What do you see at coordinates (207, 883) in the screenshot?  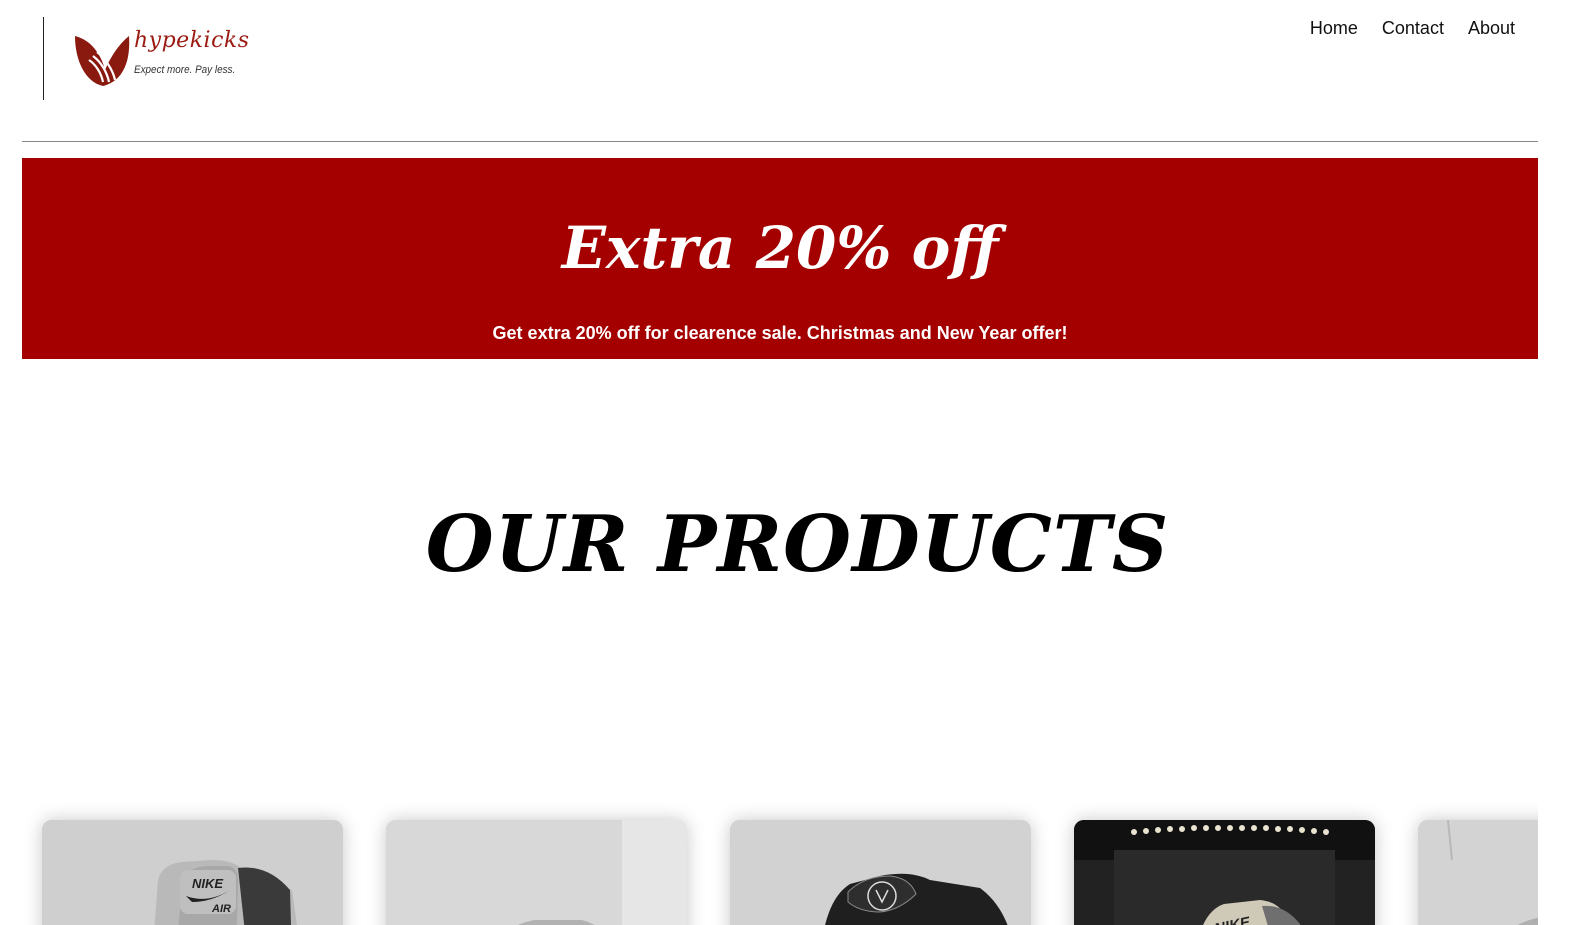 I see `svg-text: NIKE` at bounding box center [207, 883].